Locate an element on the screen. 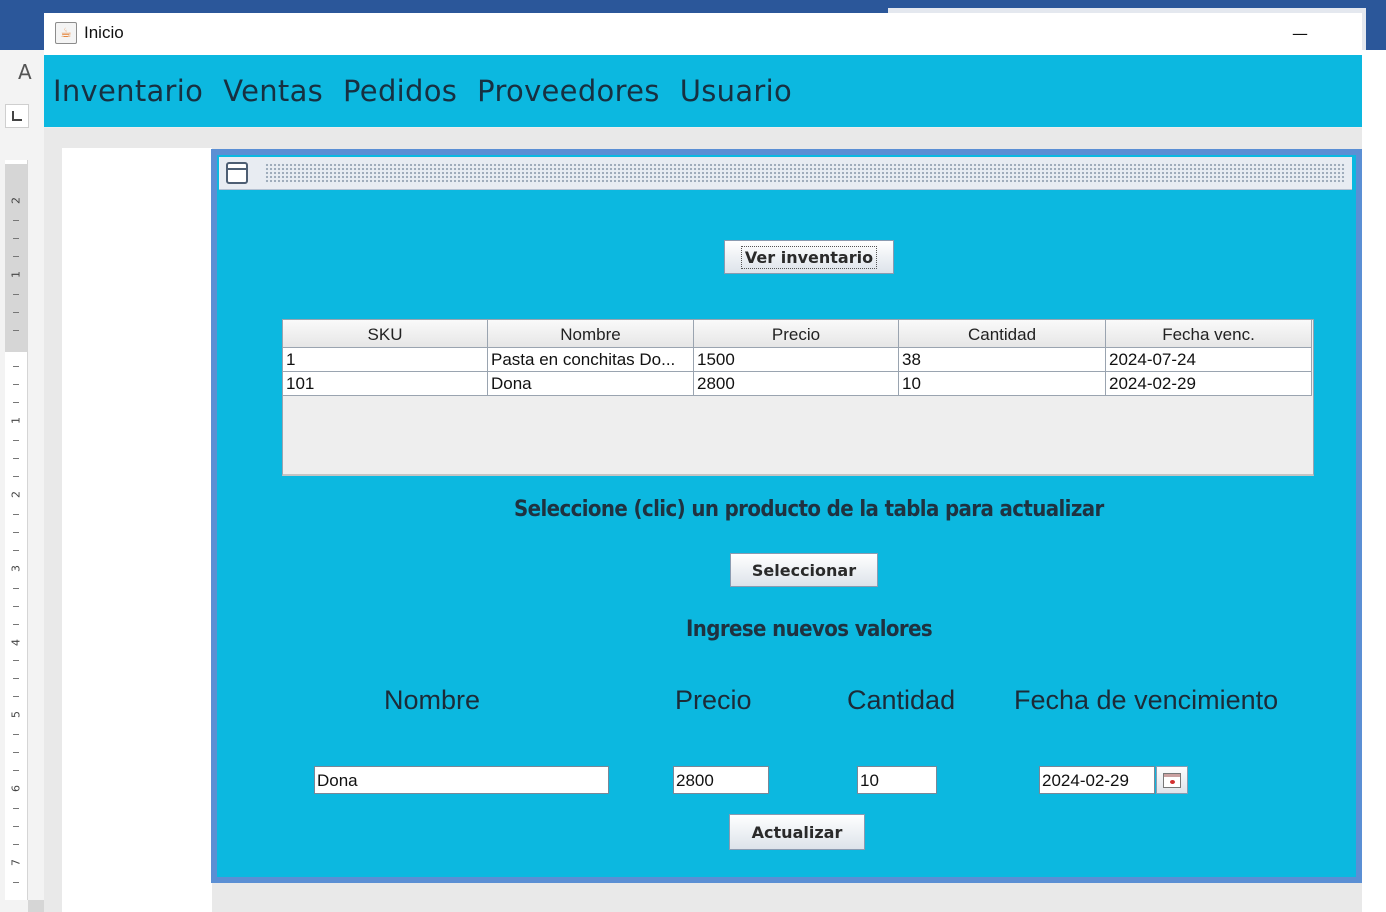  table-cell: 1500 is located at coordinates (796, 360).